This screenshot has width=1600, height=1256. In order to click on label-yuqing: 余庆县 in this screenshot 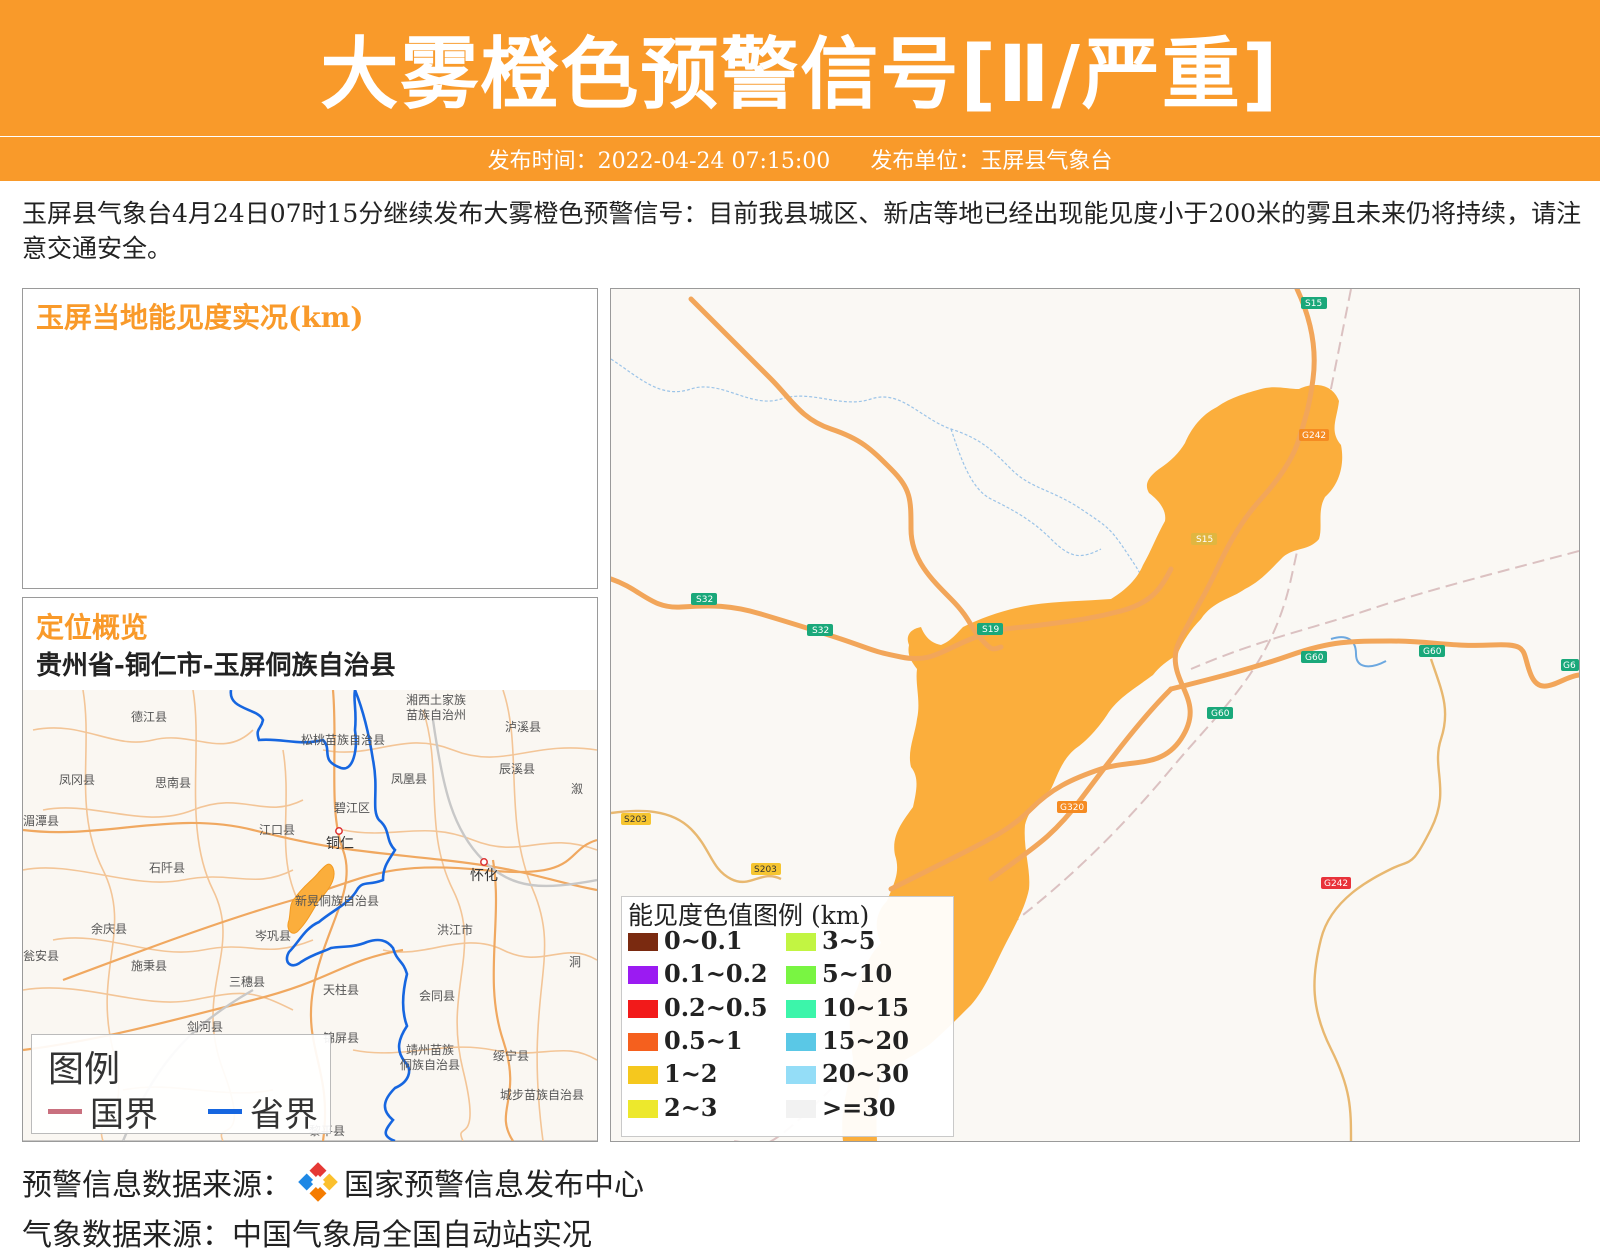, I will do `click(109, 928)`.